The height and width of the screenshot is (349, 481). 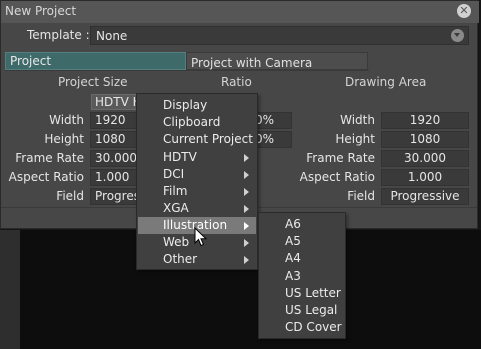 What do you see at coordinates (176, 208) in the screenshot?
I see `menu-item-label: XGA` at bounding box center [176, 208].